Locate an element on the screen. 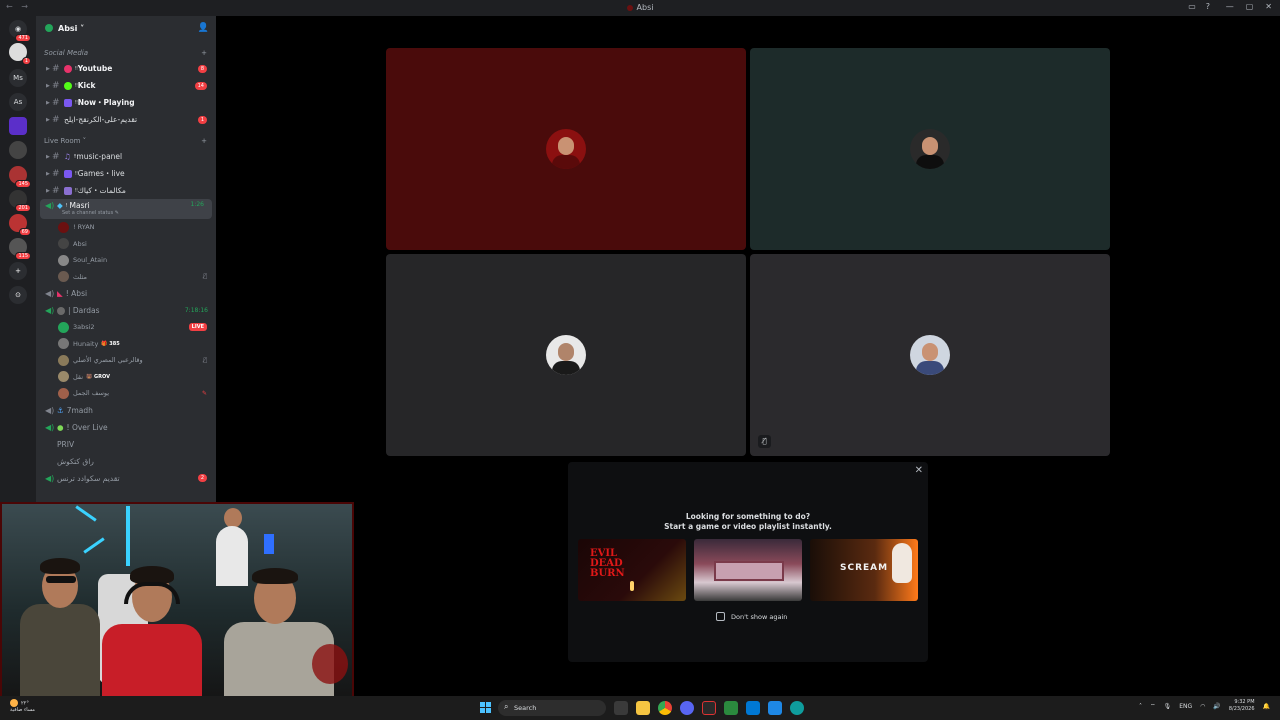 This screenshot has width=1280, height=720. server-icon-7: 145 is located at coordinates (20, 177).